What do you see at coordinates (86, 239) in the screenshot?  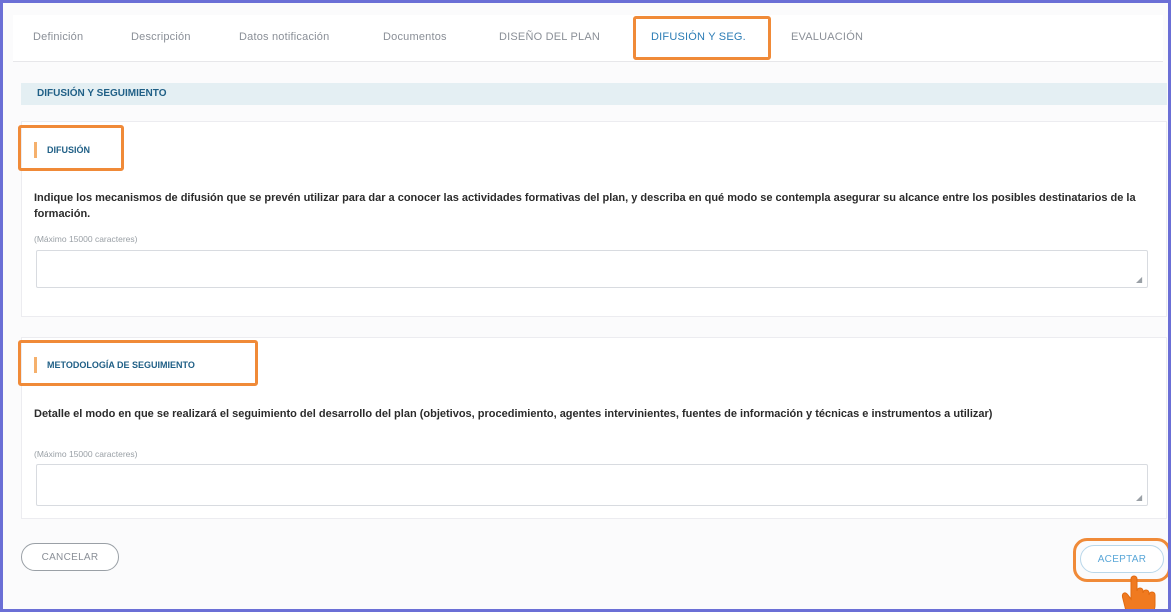 I see `difusion-hint: (Máximo 15000 caracteres)` at bounding box center [86, 239].